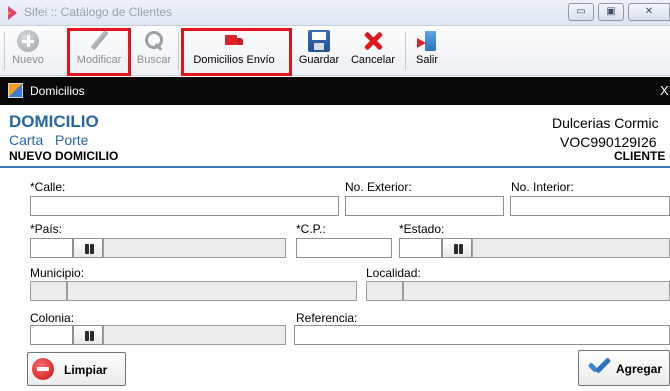  I want to click on locality-label: Localidad:, so click(393, 273).